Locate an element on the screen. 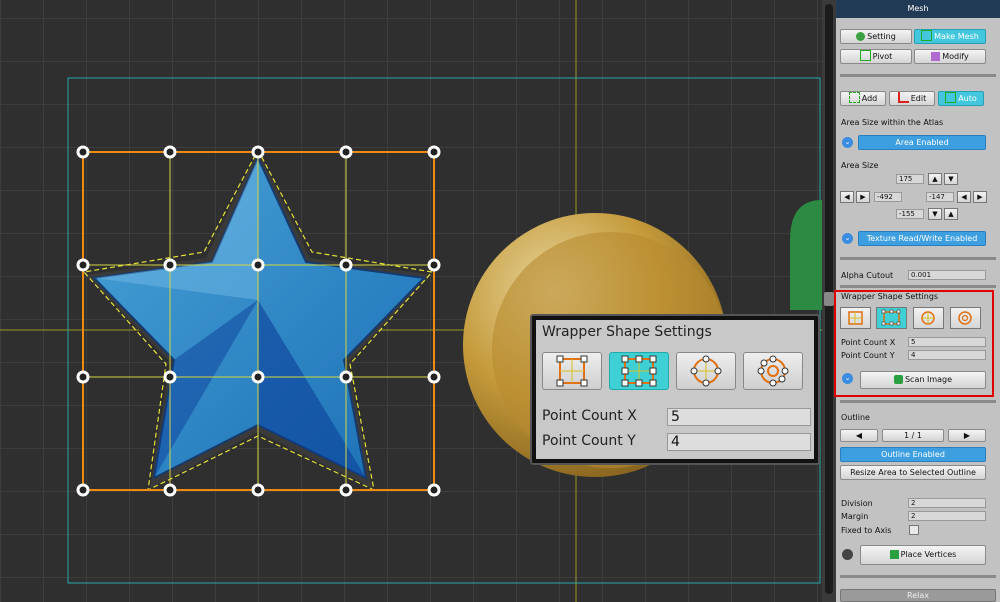  tab-pivot: Pivot is located at coordinates (876, 56).